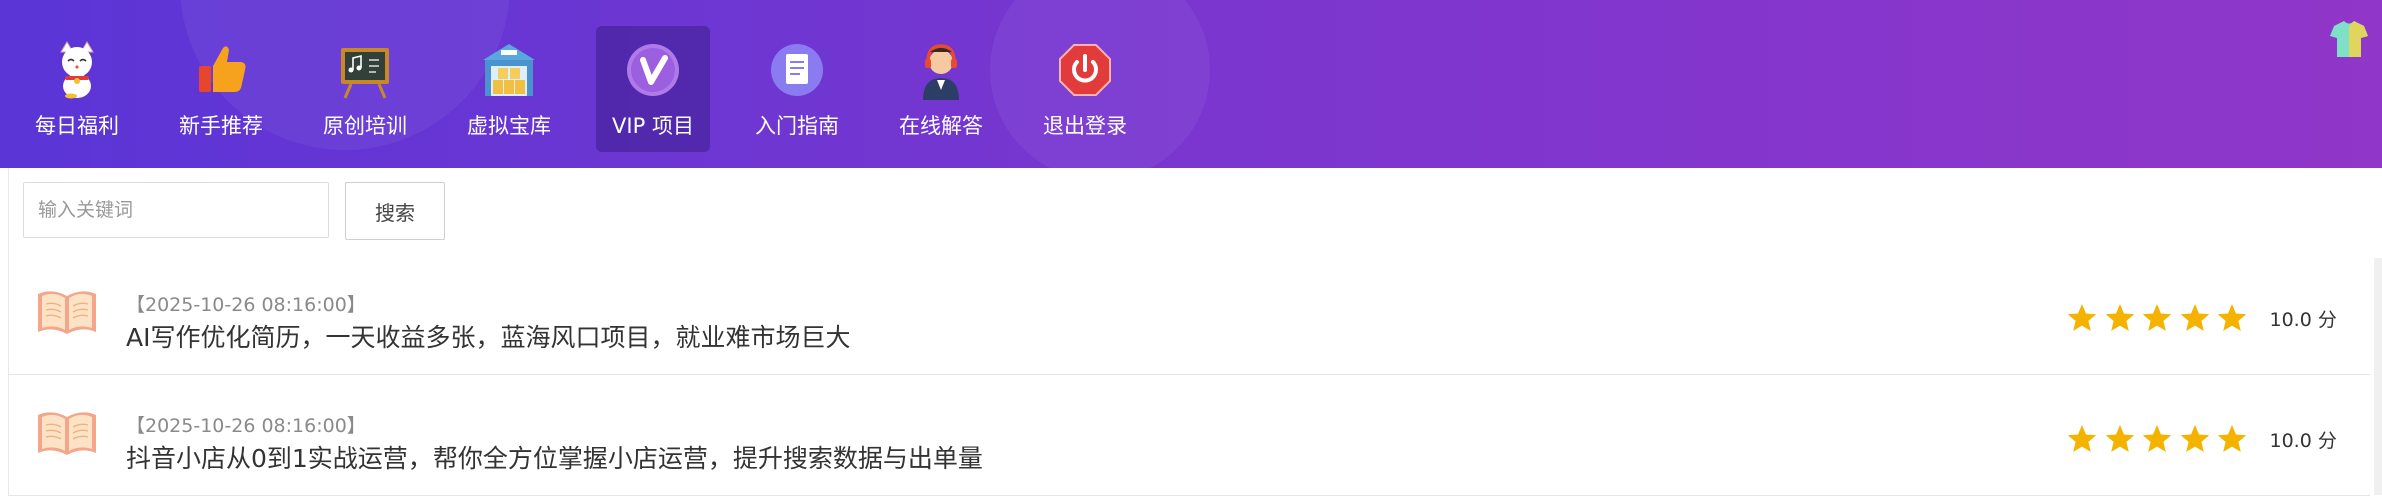 This screenshot has width=2382, height=496. Describe the element at coordinates (2349, 39) in the screenshot. I see `shirt-icon` at that location.